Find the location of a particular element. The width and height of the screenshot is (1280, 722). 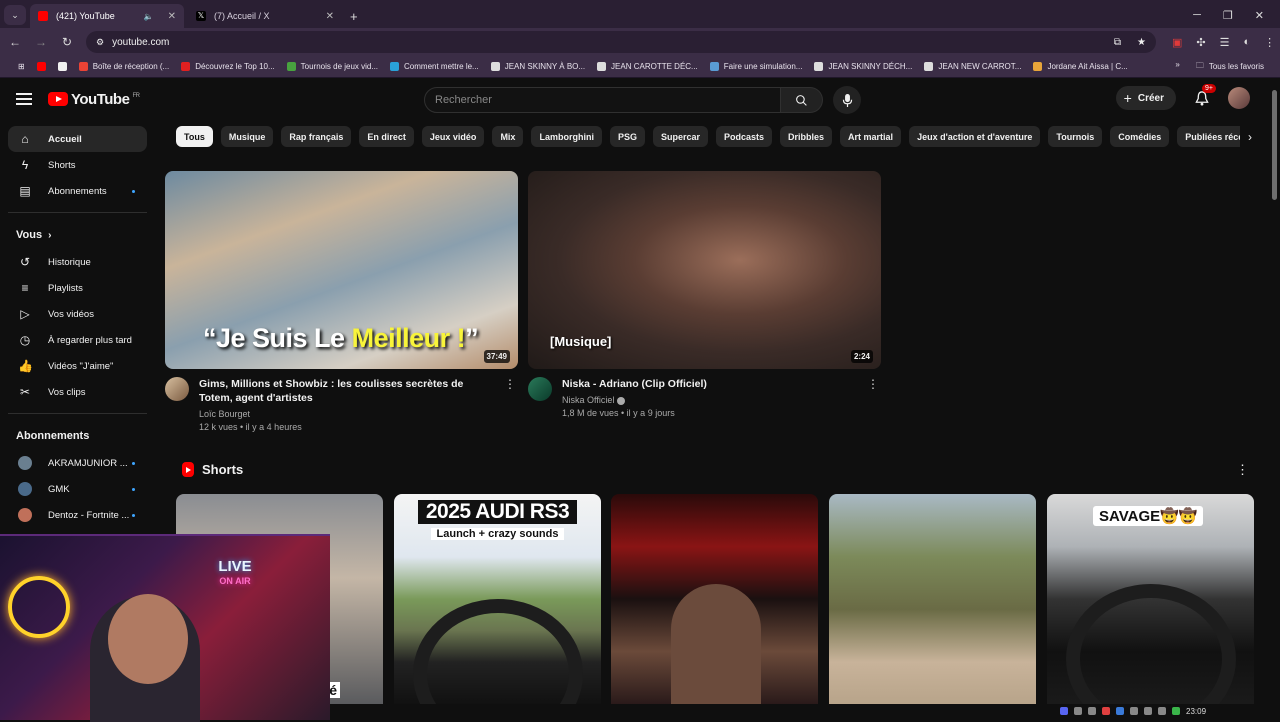

back-icon: ← is located at coordinates (15, 42).